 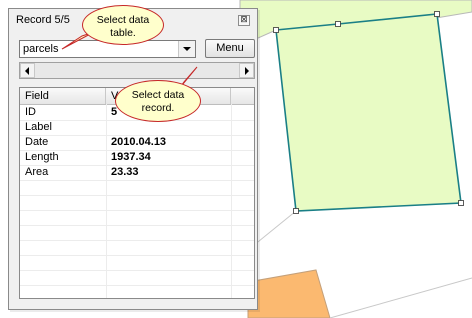 What do you see at coordinates (230, 48) in the screenshot?
I see `menu-button: Menu` at bounding box center [230, 48].